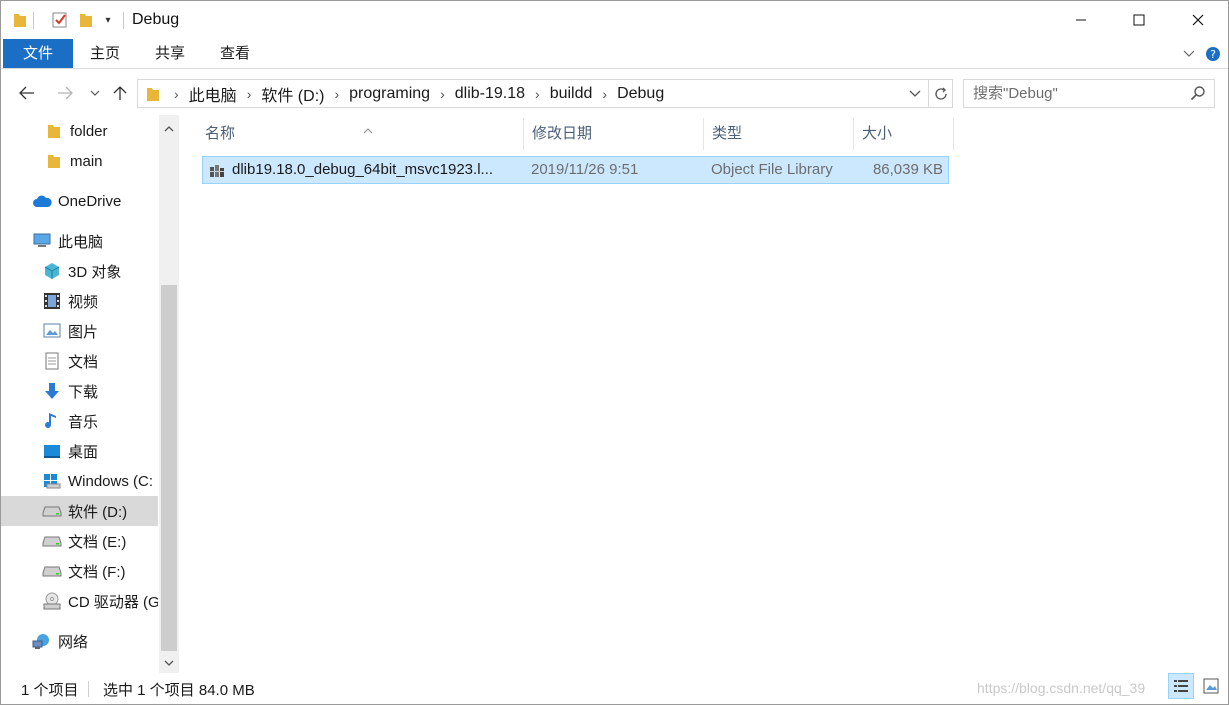  I want to click on nav-item-onedrive: OneDrive, so click(79, 201).